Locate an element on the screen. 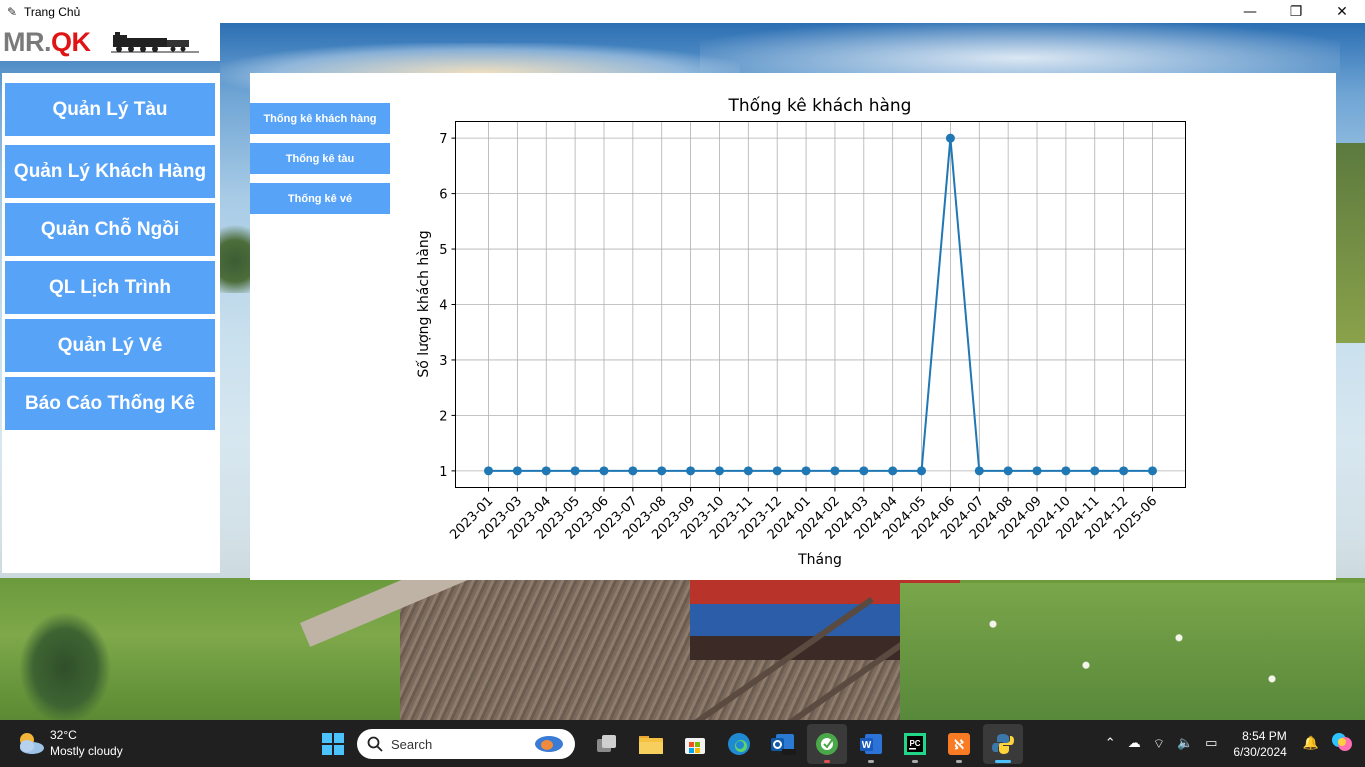 This screenshot has height=767, width=1365. x-axis-label: Tháng is located at coordinates (819, 560).